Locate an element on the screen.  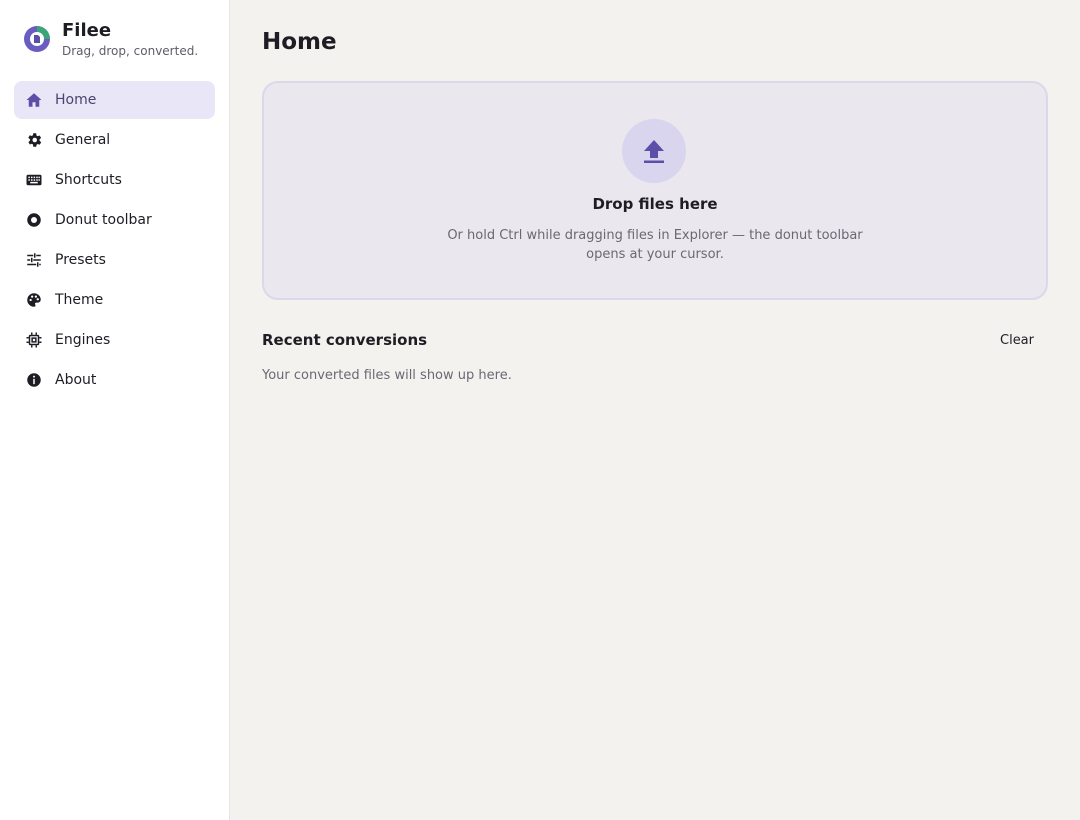
sidebar-item-home: Home is located at coordinates (114, 100).